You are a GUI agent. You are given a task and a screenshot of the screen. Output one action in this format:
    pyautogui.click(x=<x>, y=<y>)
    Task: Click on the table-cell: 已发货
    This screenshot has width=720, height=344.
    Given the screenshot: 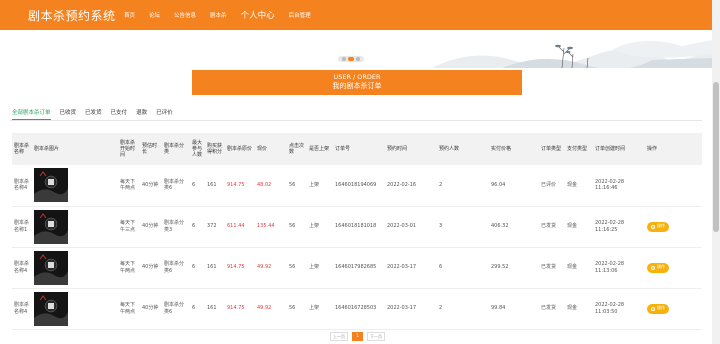 What is the action you would take?
    pyautogui.click(x=552, y=227)
    